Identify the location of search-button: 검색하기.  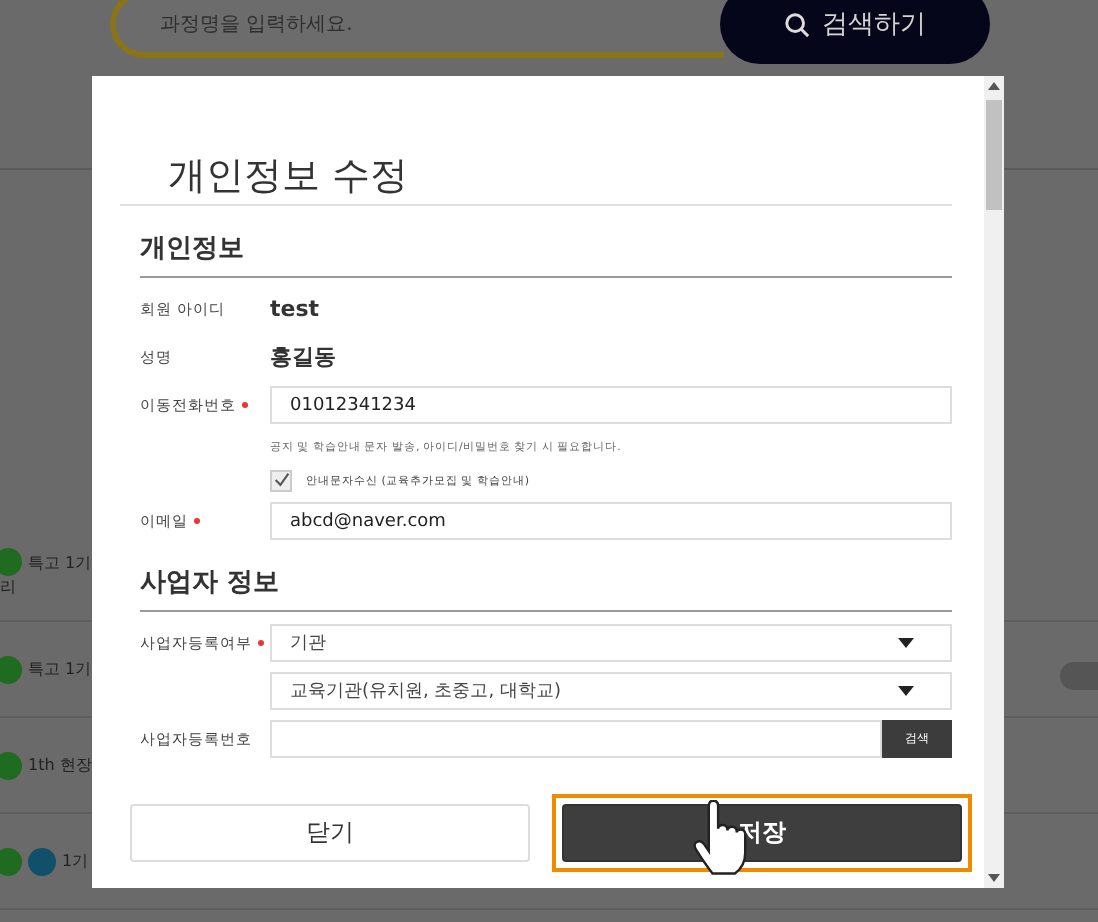
(855, 32).